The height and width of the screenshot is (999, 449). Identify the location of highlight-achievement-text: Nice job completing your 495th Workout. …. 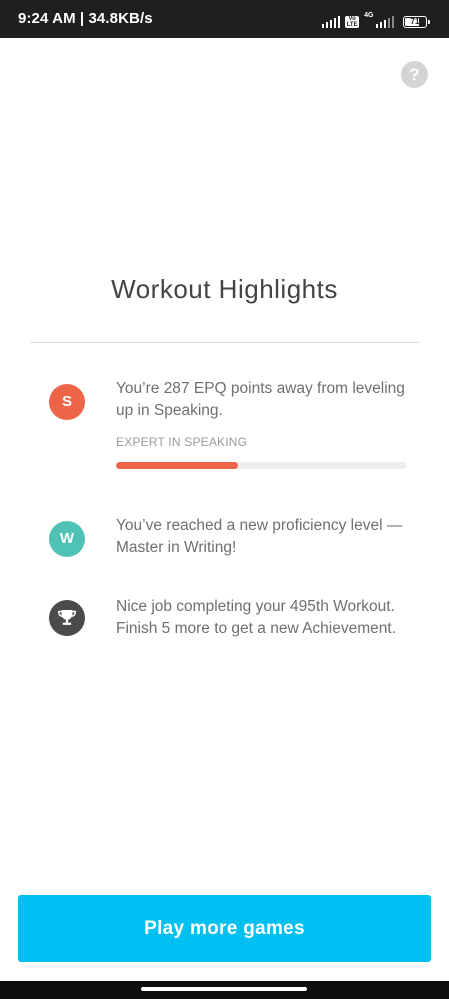
(256, 617).